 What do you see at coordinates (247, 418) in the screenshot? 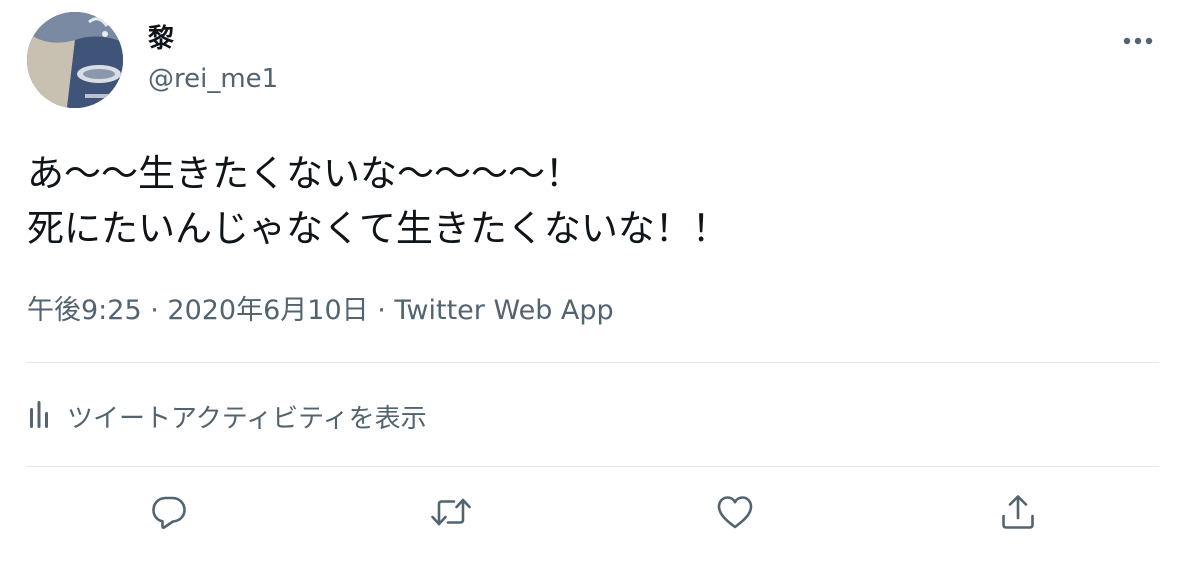
I see `tweet-activity-label: ツイートアクティビティを表示` at bounding box center [247, 418].